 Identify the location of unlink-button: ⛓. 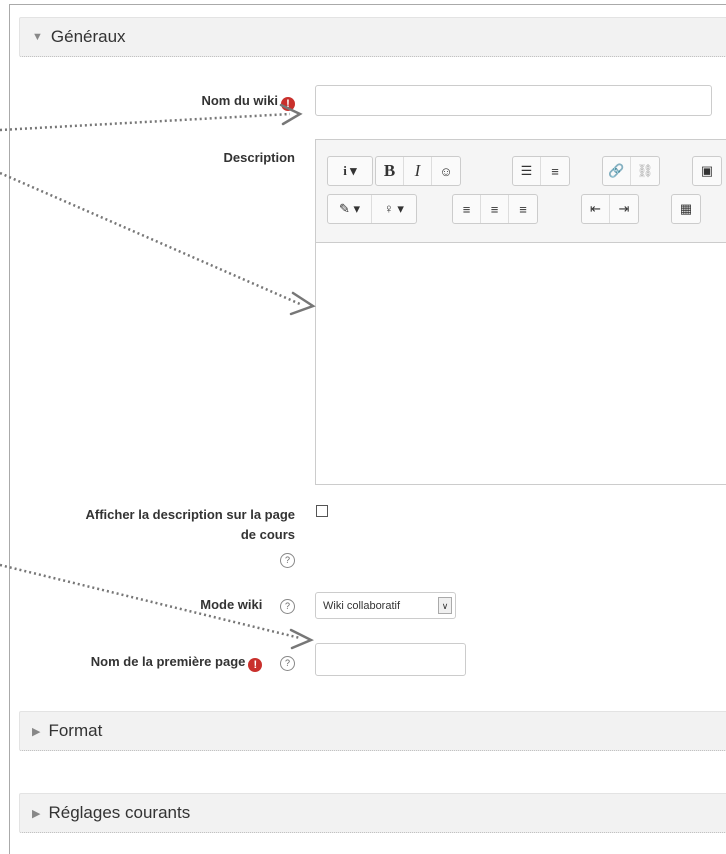
(645, 171).